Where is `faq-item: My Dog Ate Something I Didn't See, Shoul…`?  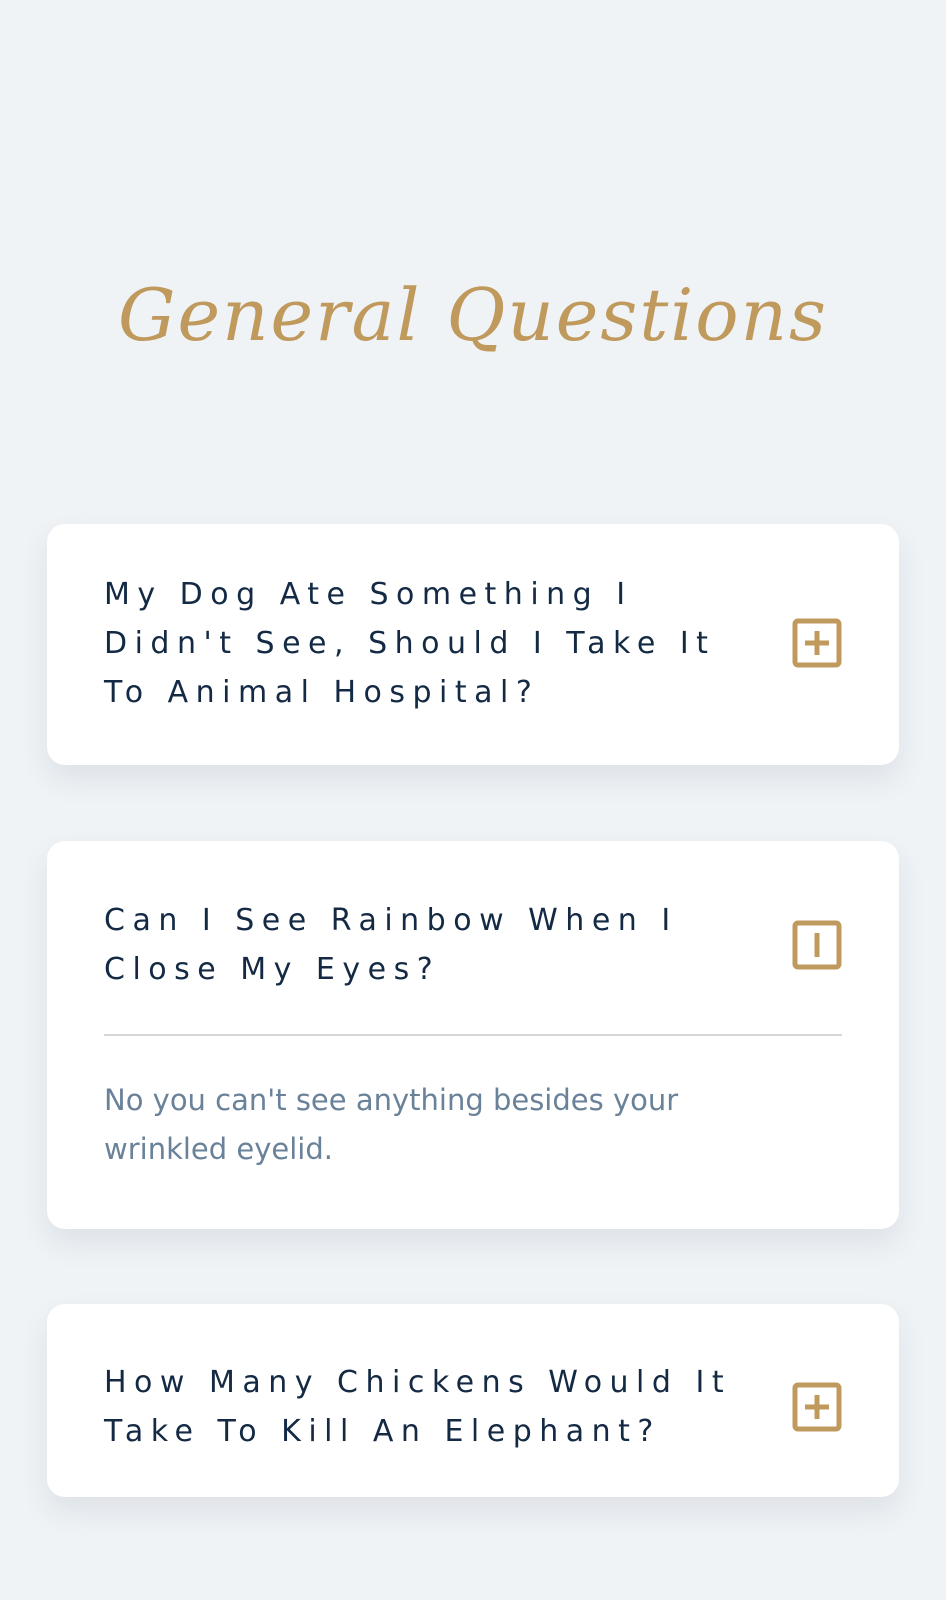
faq-item: My Dog Ate Something I Didn't See, Shoul… is located at coordinates (473, 644).